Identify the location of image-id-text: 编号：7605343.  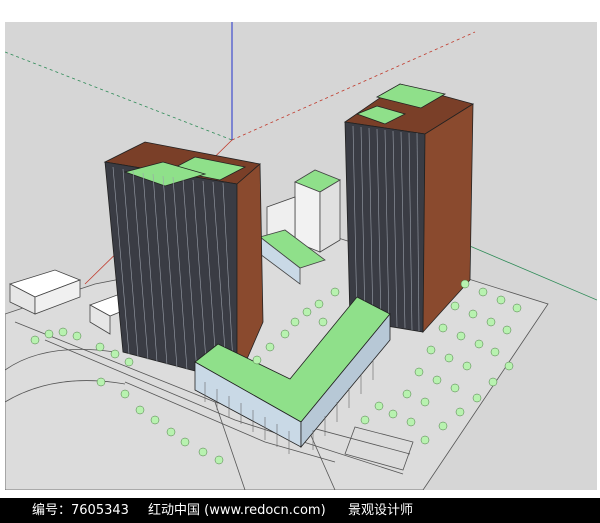
(80, 510).